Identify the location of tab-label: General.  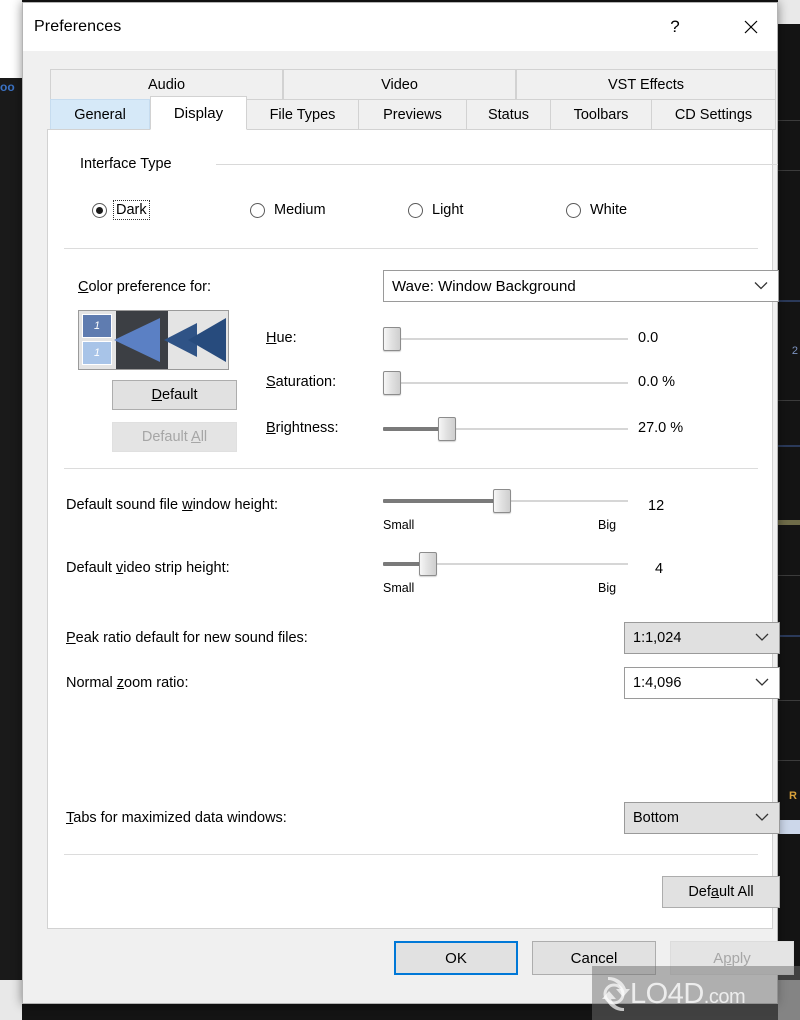
(100, 114).